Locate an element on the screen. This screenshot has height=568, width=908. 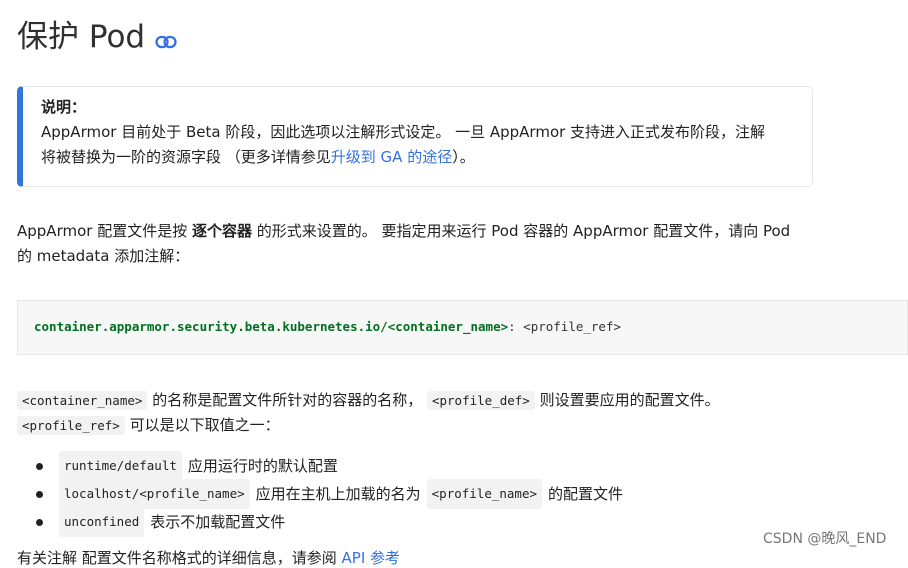
inline-code-container-name: <container_name> is located at coordinates (82, 400).